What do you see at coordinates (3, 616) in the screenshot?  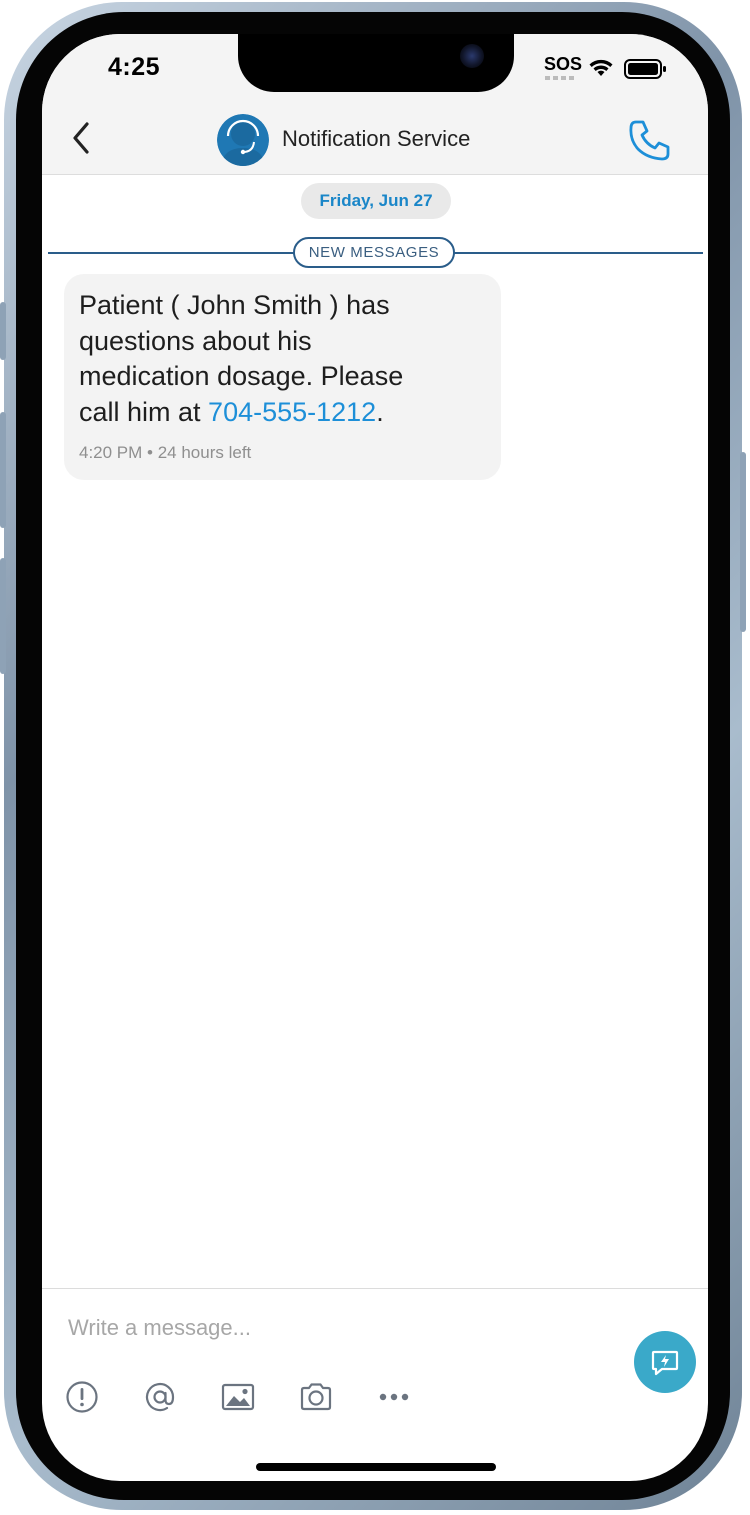 I see `volume-down-button` at bounding box center [3, 616].